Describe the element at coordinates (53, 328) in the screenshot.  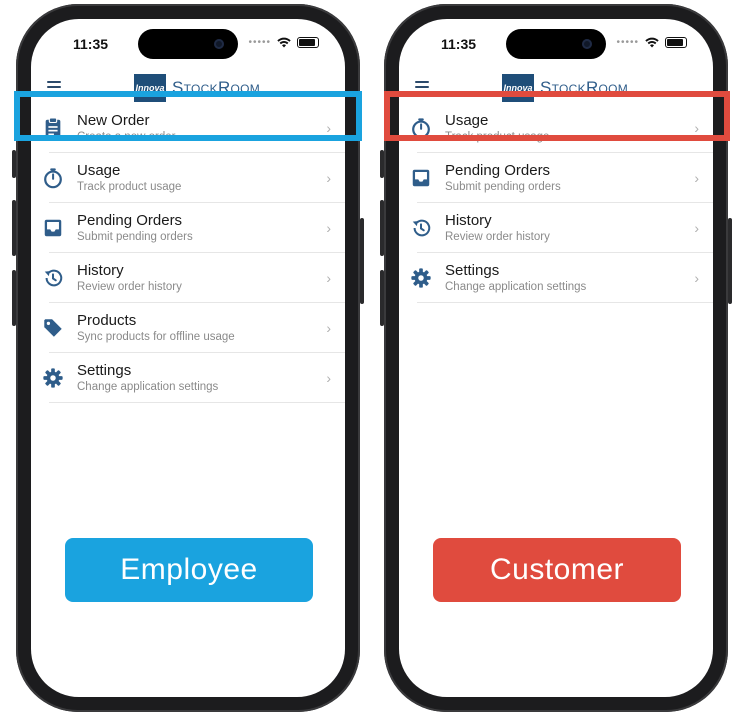
I see `tag-icon` at that location.